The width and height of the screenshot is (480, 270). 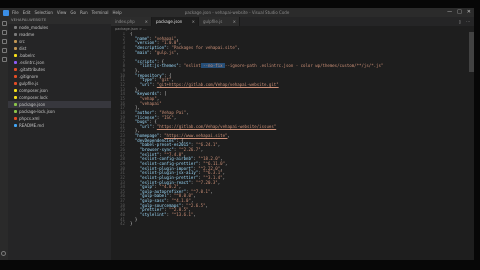 What do you see at coordinates (34, 27) in the screenshot?
I see `file-name: node_modules` at bounding box center [34, 27].